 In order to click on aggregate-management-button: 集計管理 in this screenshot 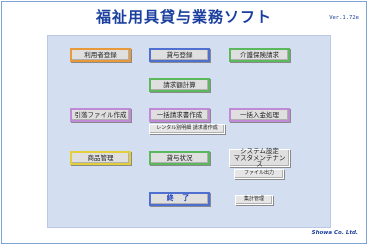, I will do `click(254, 200)`.